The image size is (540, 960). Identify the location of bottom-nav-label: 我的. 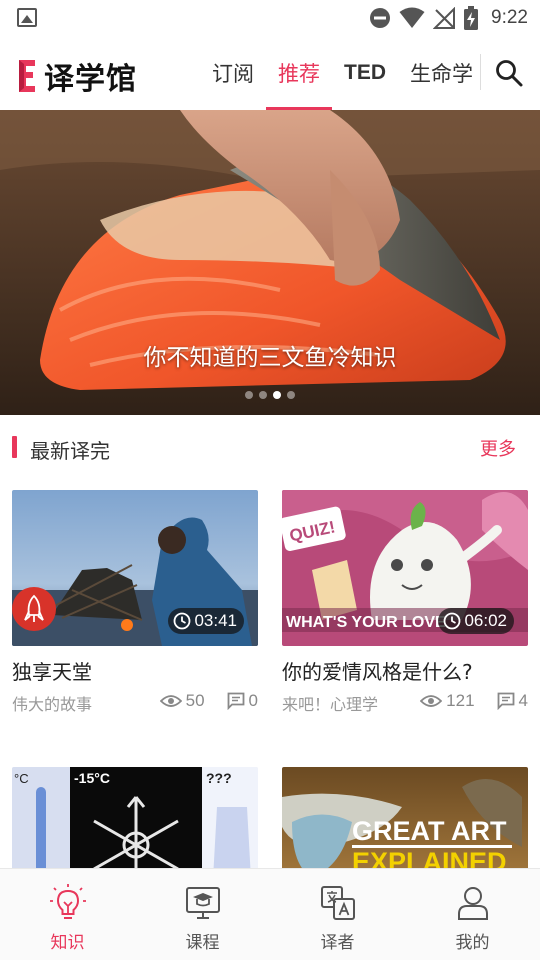
(472, 943).